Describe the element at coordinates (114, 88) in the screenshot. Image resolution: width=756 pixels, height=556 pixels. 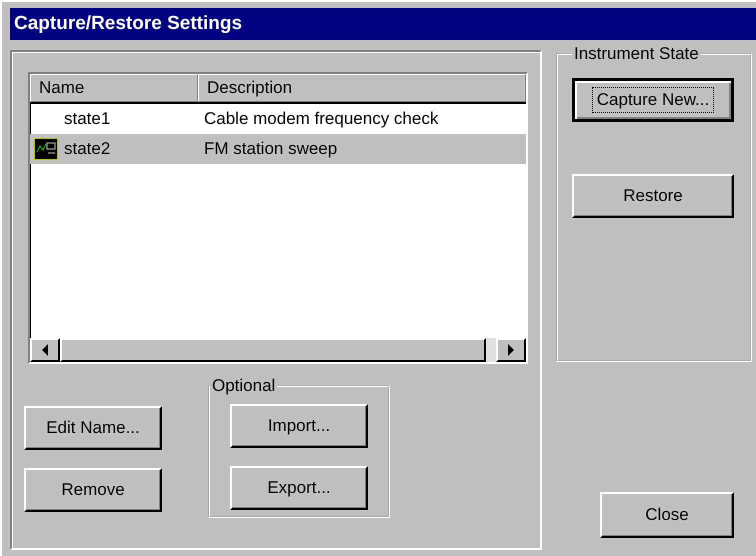
I see `column-header: Name` at that location.